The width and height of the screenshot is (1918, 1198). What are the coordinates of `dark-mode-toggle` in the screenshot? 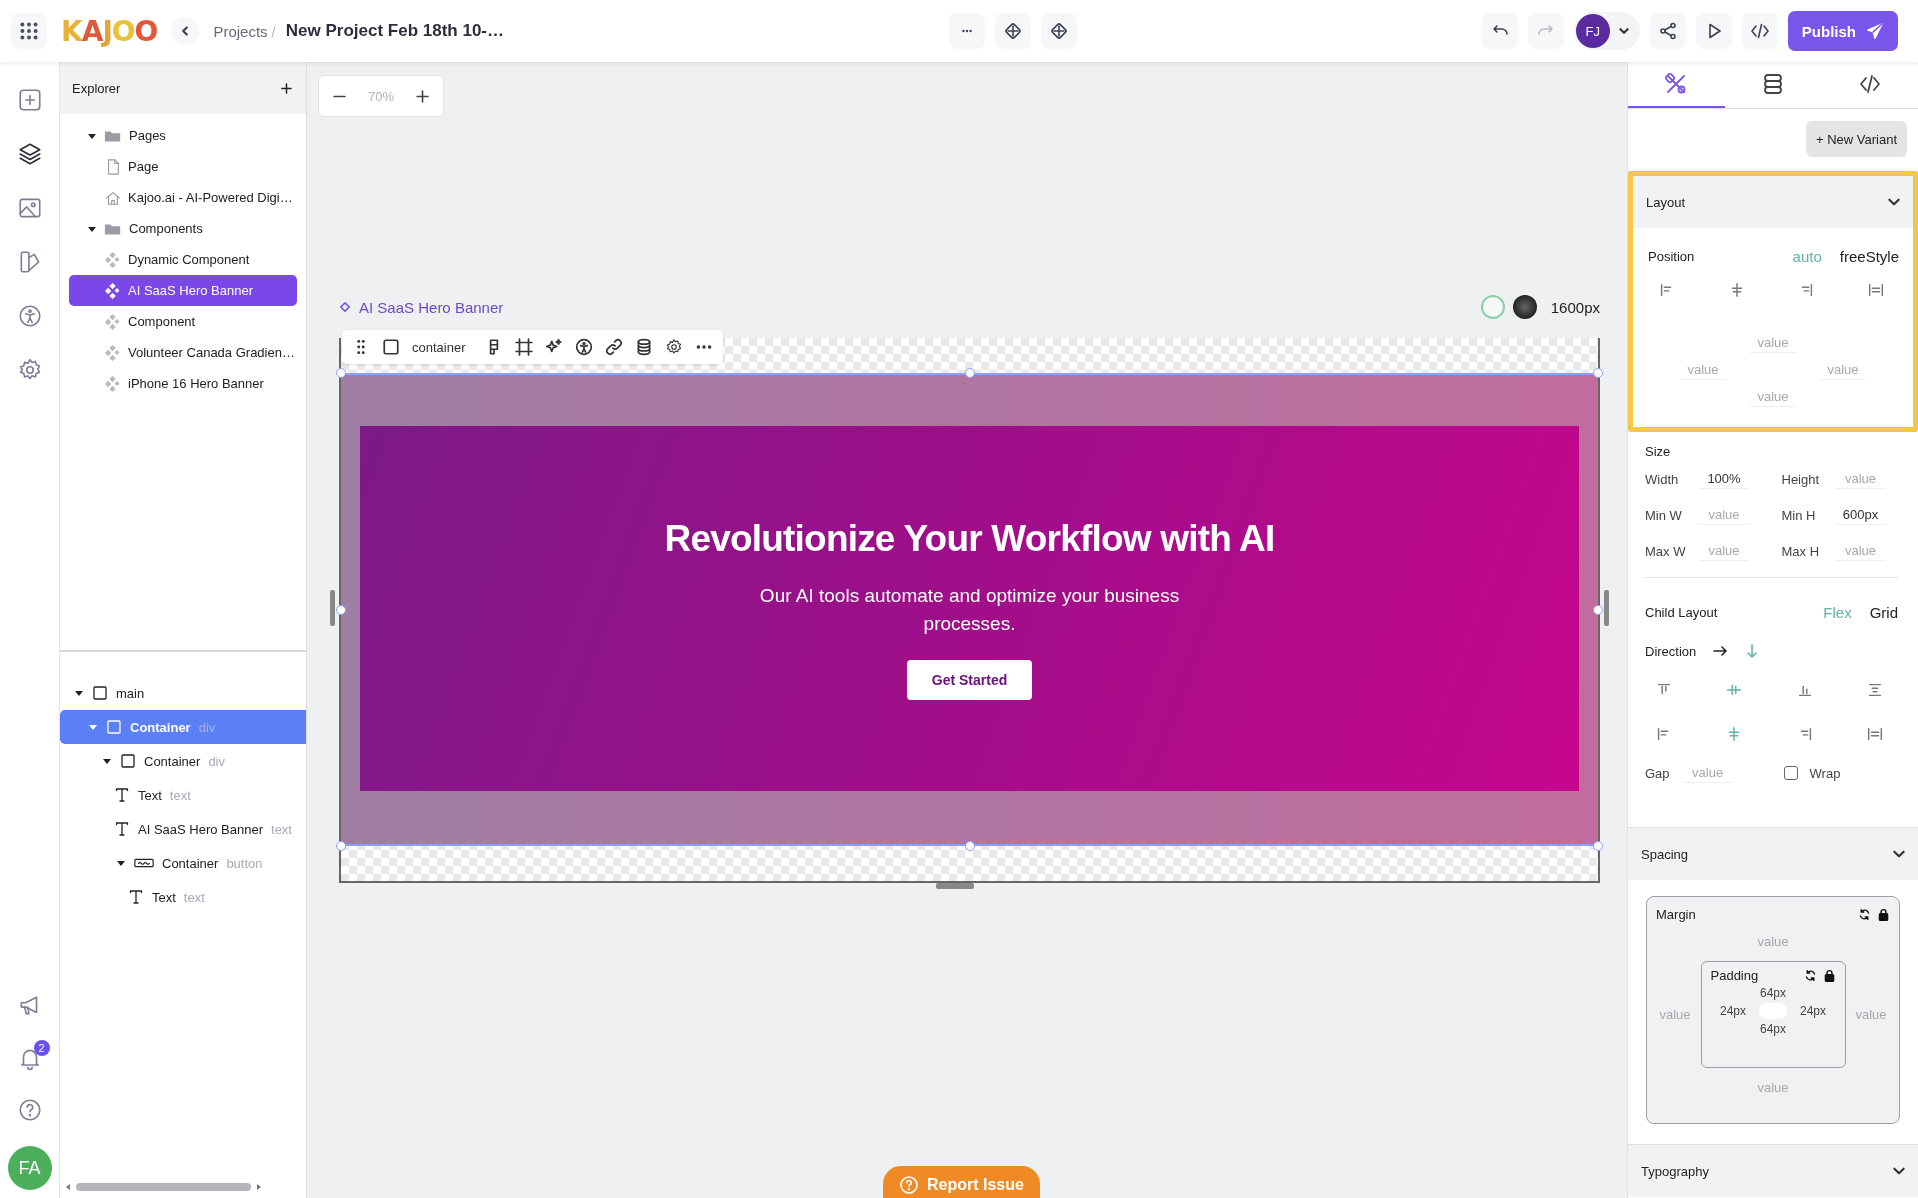 It's located at (1524, 307).